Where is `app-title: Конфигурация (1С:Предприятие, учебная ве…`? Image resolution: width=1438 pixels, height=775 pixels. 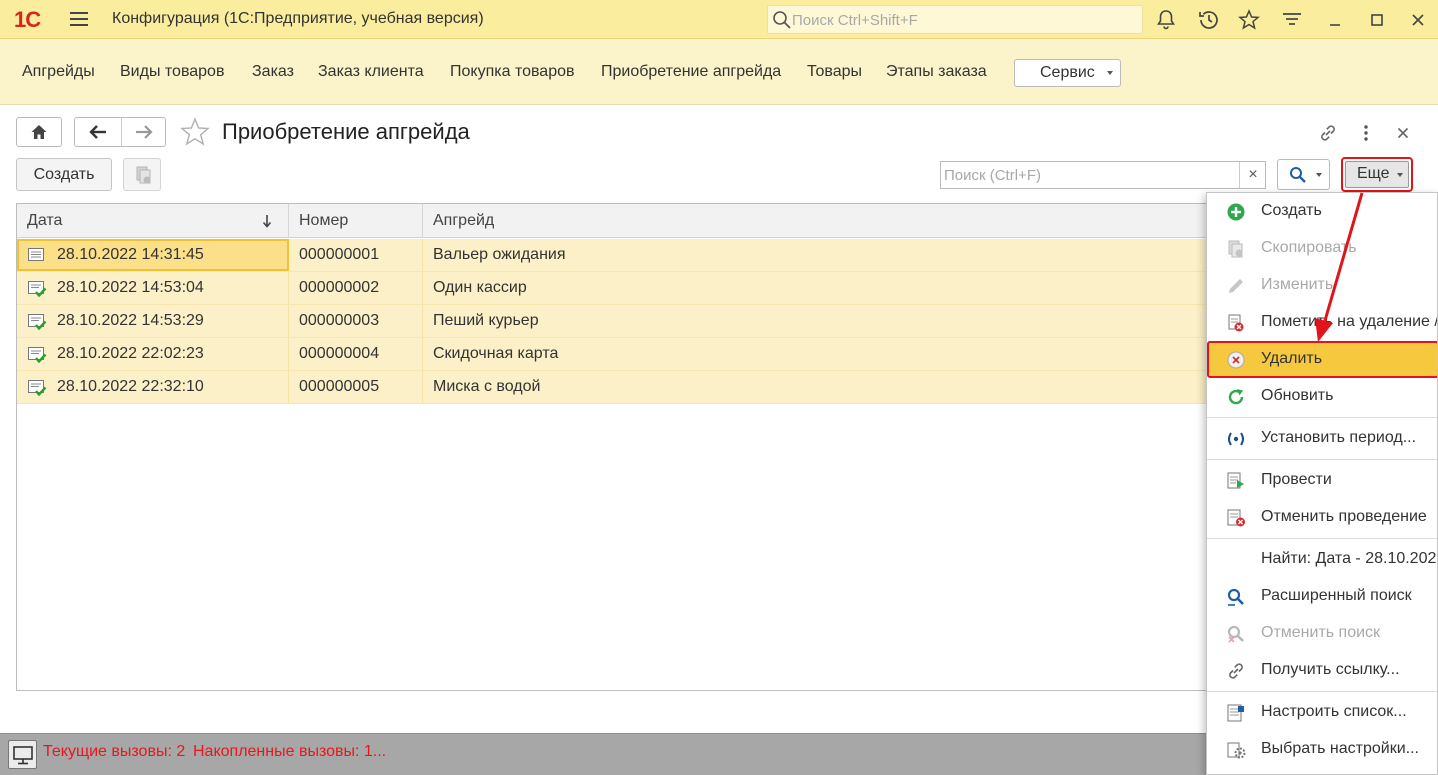
app-title: Конфигурация (1С:Предприятие, учебная ве… is located at coordinates (298, 18).